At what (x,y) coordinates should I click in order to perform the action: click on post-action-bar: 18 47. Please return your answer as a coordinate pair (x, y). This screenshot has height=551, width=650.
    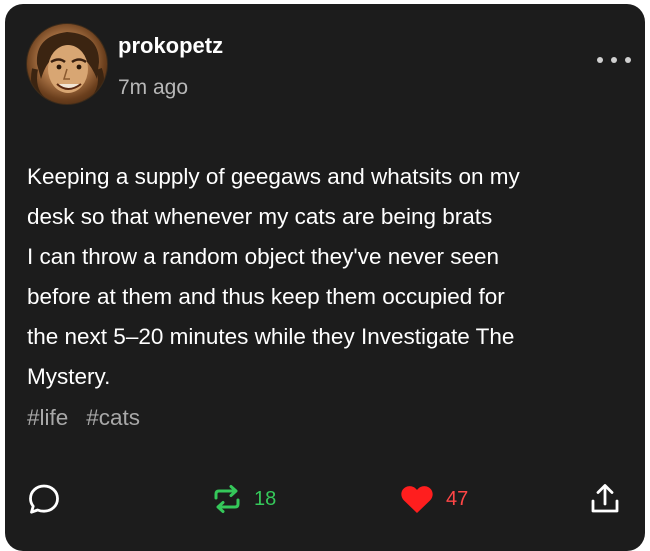
    Looking at the image, I should click on (325, 499).